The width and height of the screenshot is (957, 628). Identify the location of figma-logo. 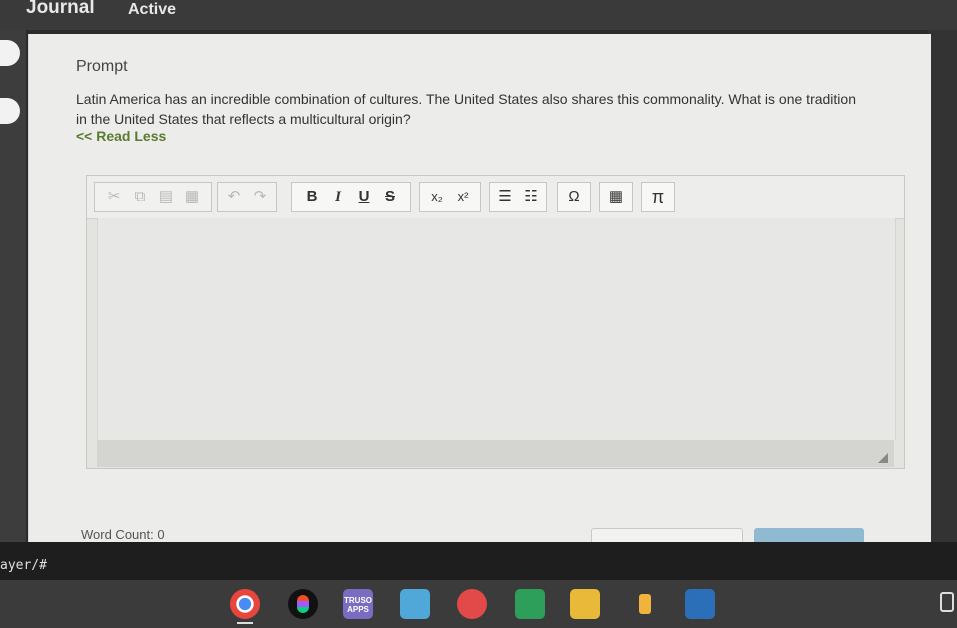
(303, 604).